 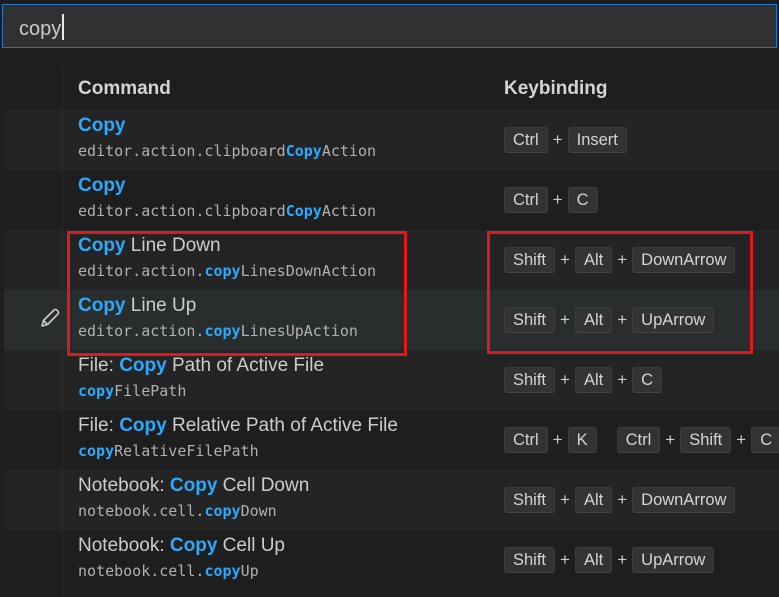 What do you see at coordinates (137, 305) in the screenshot?
I see `command-title: Copy Line Up` at bounding box center [137, 305].